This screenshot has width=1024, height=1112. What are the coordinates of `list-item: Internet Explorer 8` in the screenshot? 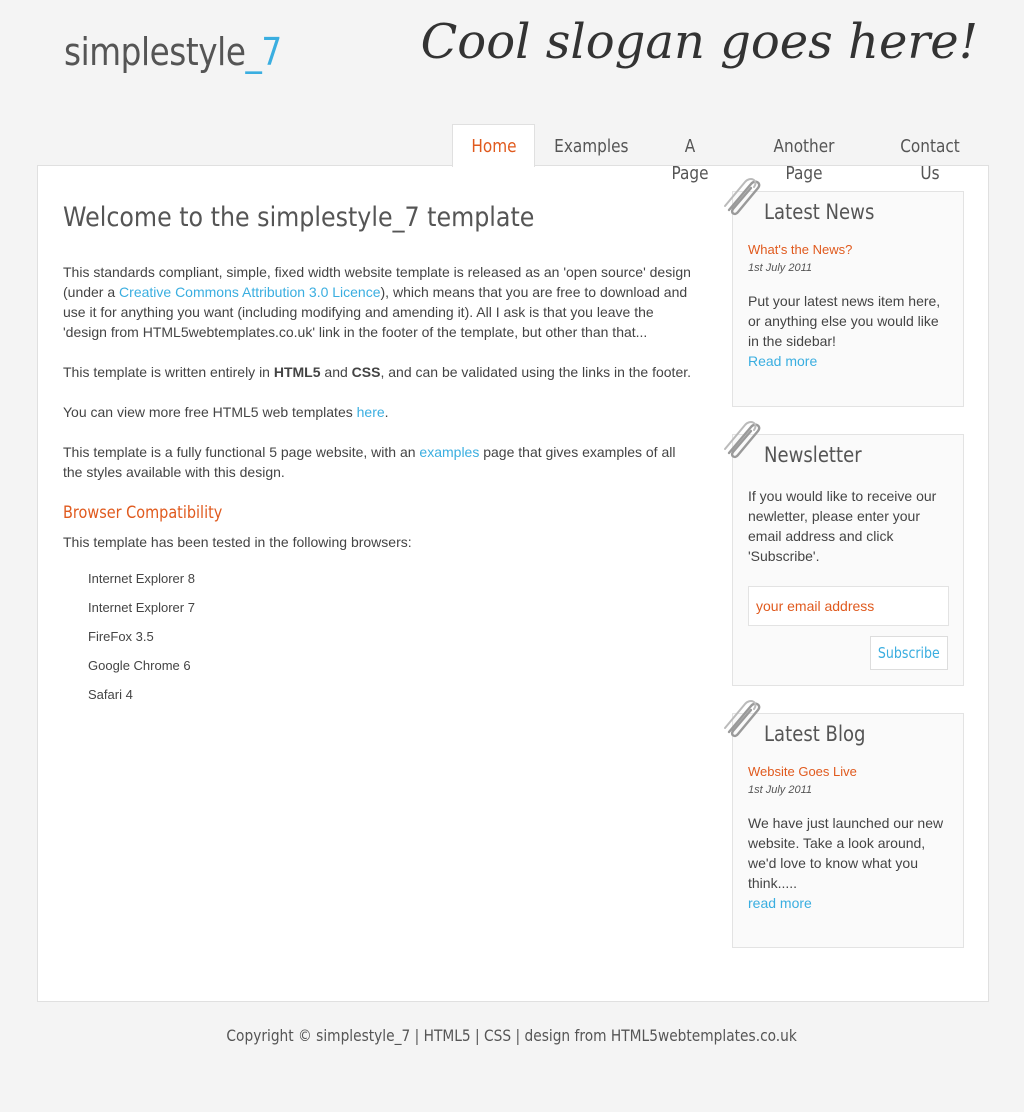 It's located at (141, 578).